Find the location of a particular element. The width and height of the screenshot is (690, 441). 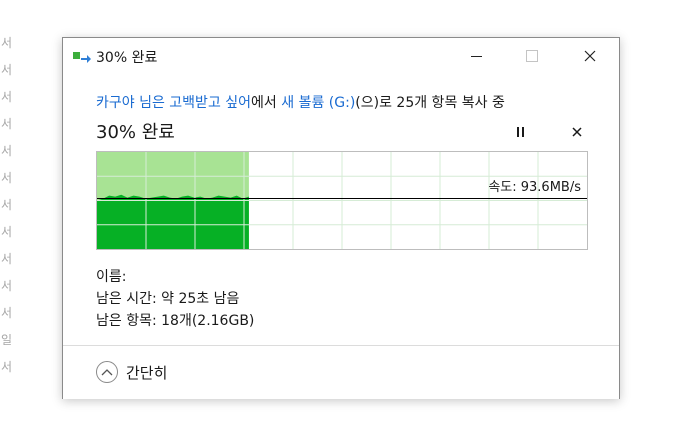

background-window-strip: 서서서서서서서서서서서일서 is located at coordinates (10, 205).